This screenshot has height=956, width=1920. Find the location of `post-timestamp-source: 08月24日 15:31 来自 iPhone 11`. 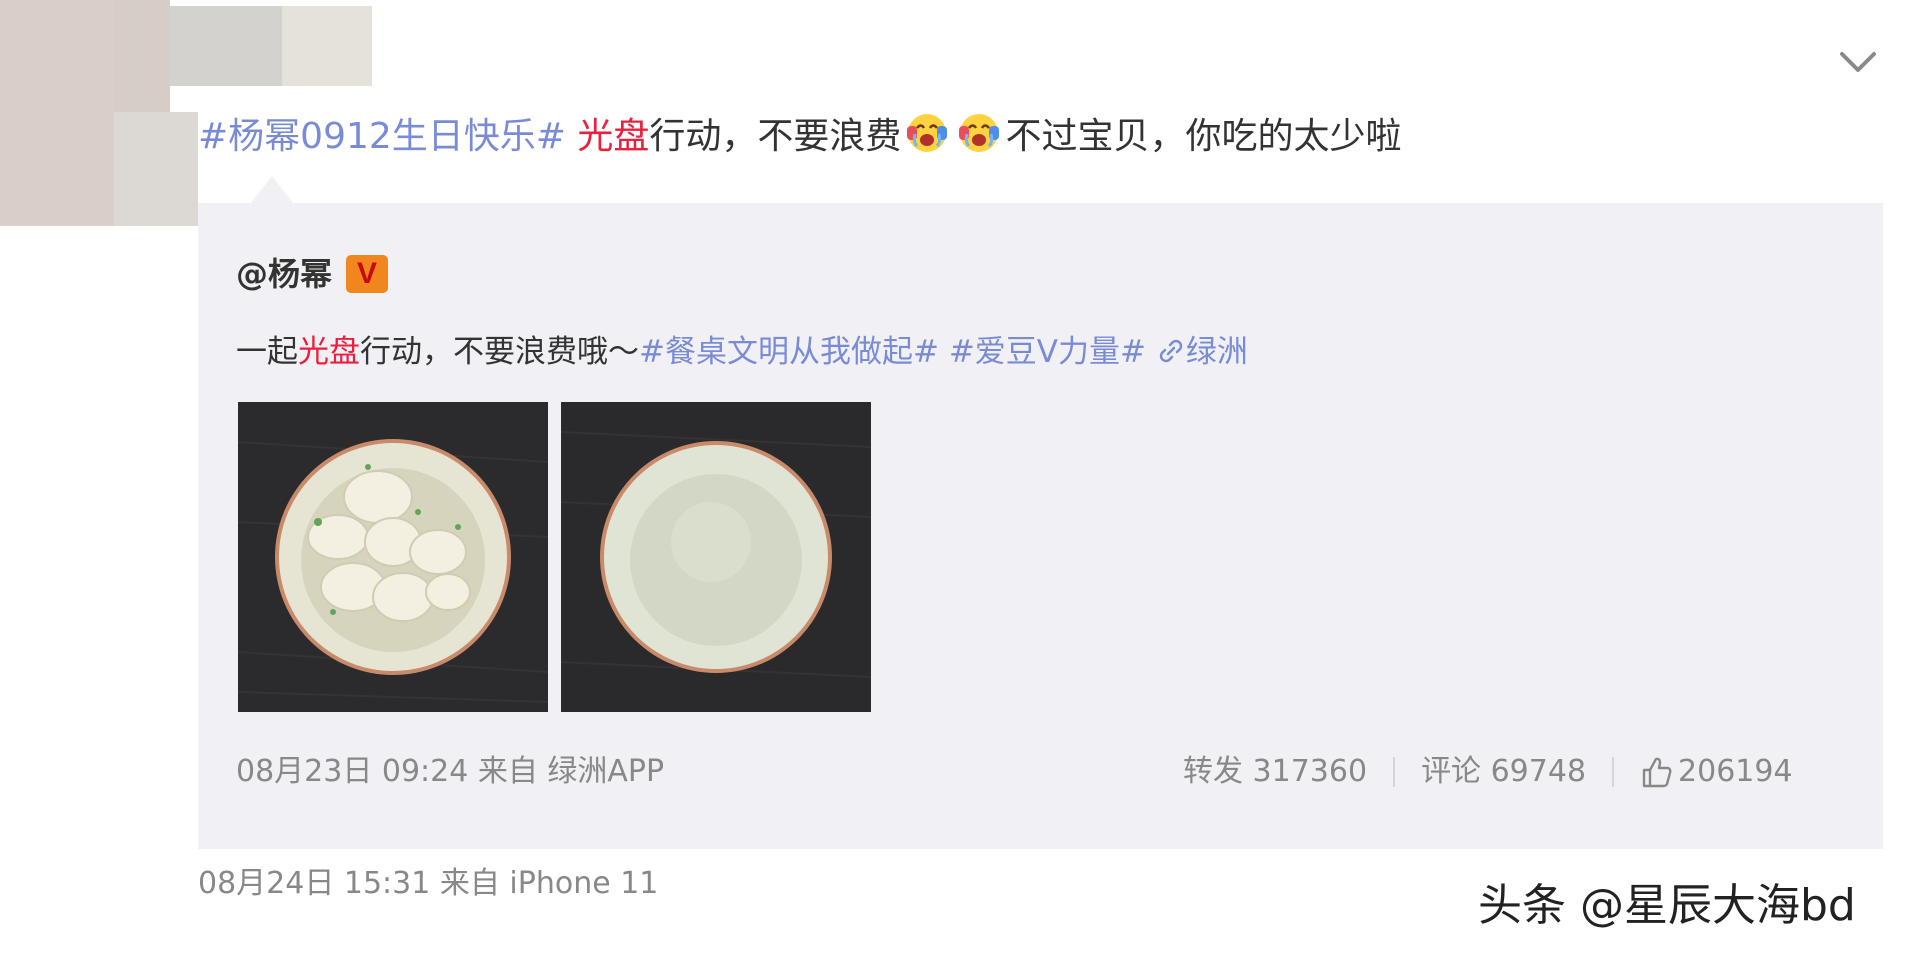

post-timestamp-source: 08月24日 15:31 来自 iPhone 11 is located at coordinates (428, 884).